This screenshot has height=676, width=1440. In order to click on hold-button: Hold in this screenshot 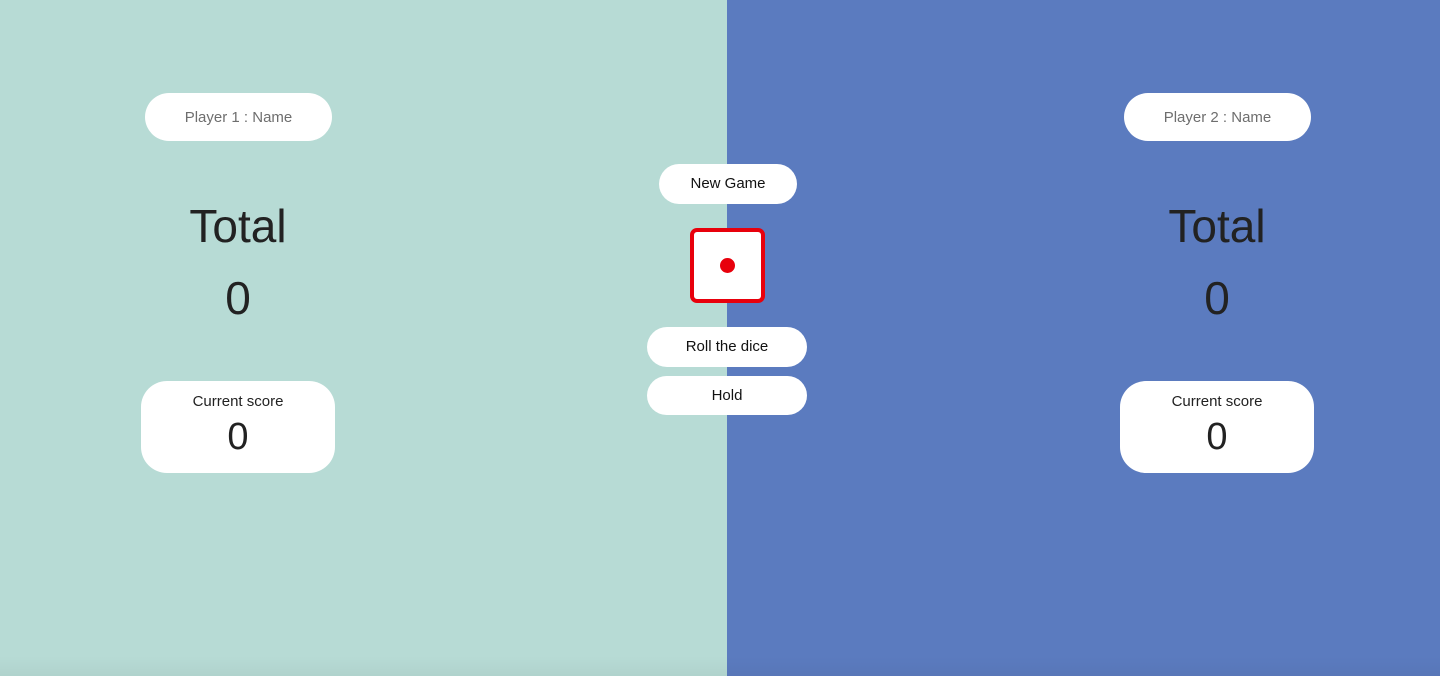, I will do `click(727, 395)`.